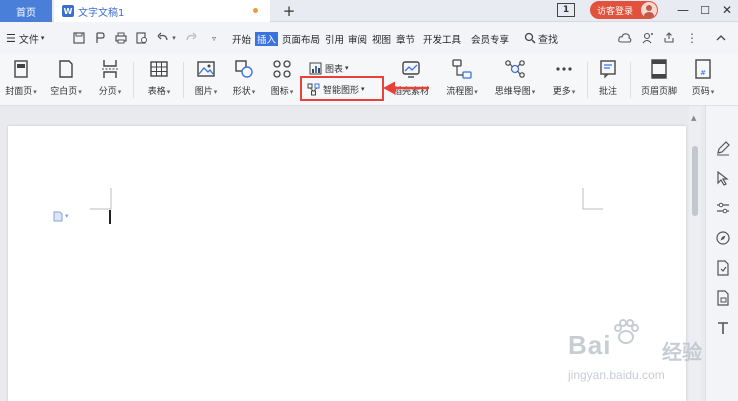 This screenshot has height=401, width=738. What do you see at coordinates (700, 92) in the screenshot?
I see `page-number-label: 页码` at bounding box center [700, 92].